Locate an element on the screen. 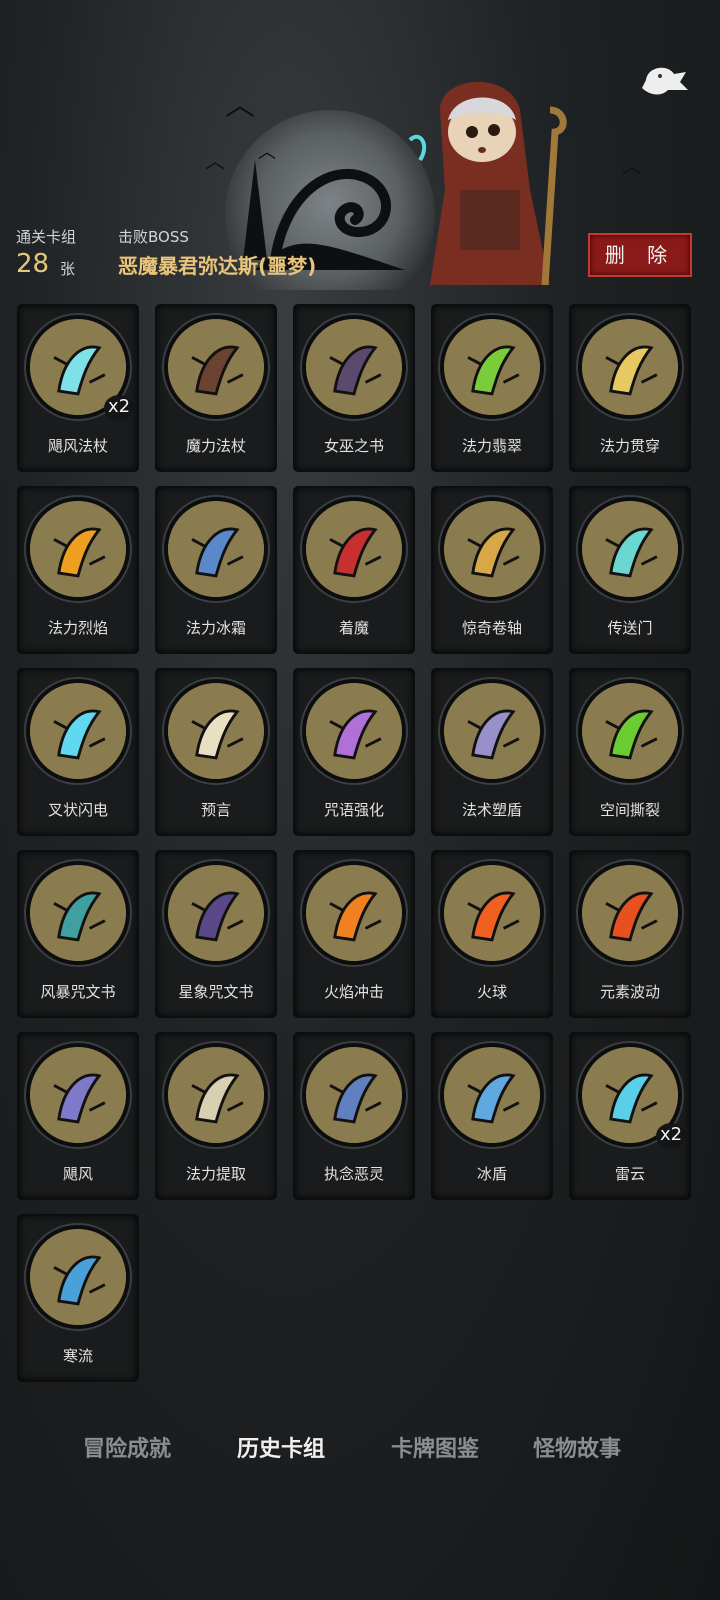  card-tile: 女巫之书 is located at coordinates (354, 388).